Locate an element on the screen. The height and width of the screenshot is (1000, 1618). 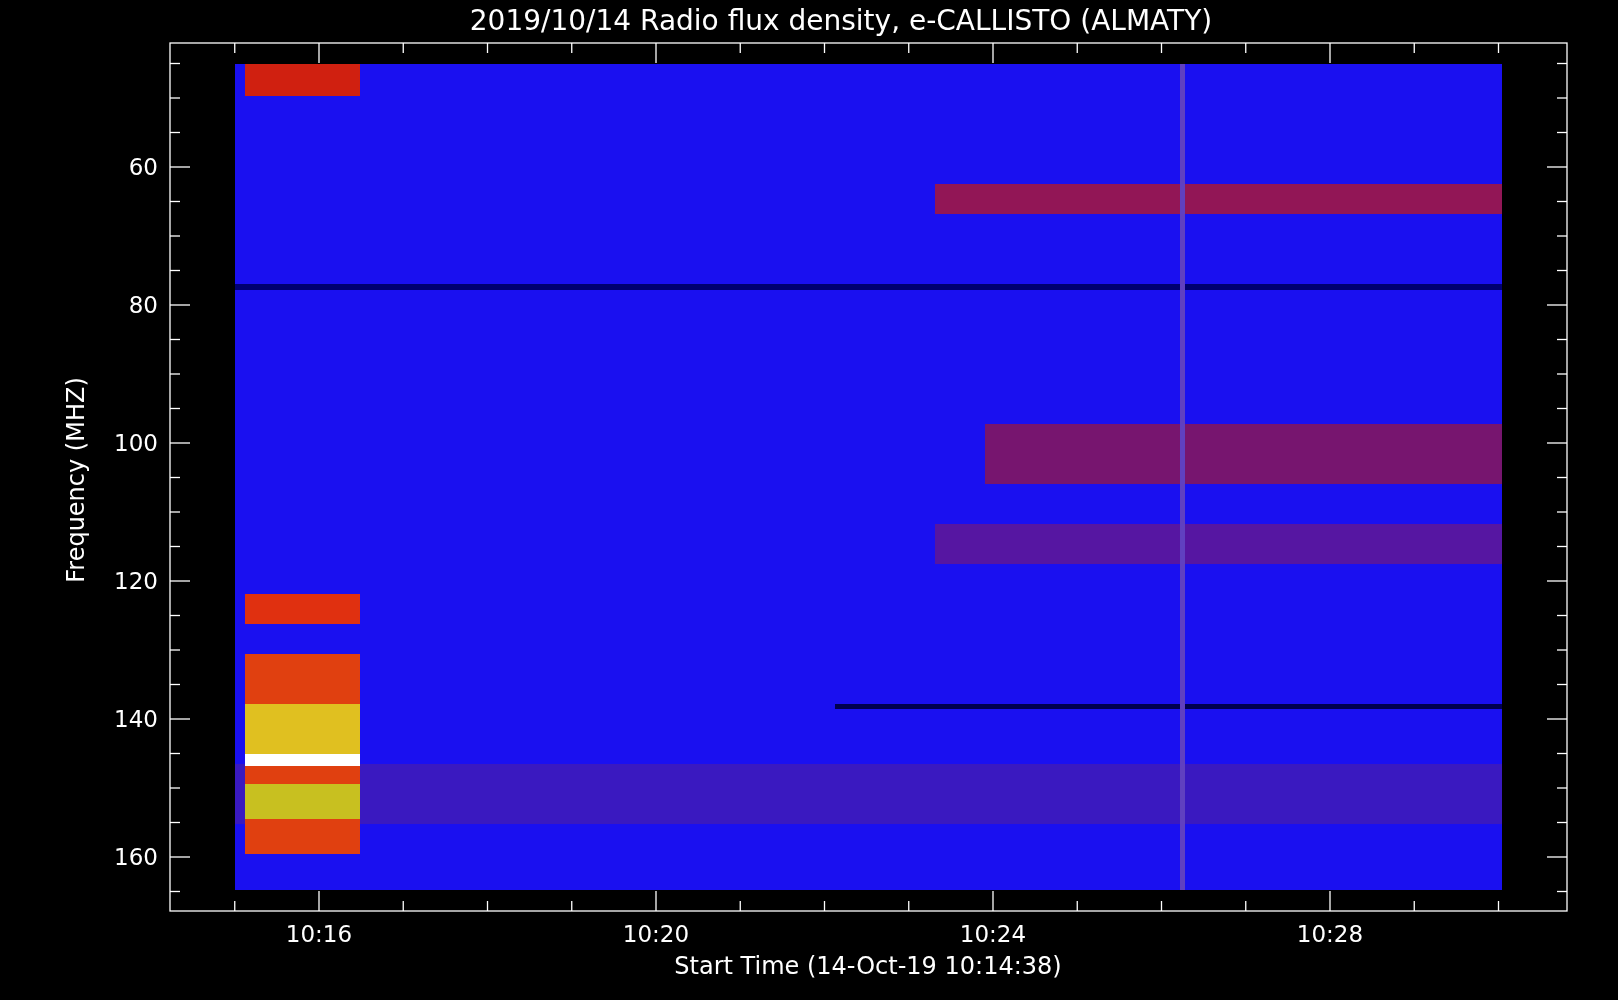
tick-label: 140 is located at coordinates (136, 719).